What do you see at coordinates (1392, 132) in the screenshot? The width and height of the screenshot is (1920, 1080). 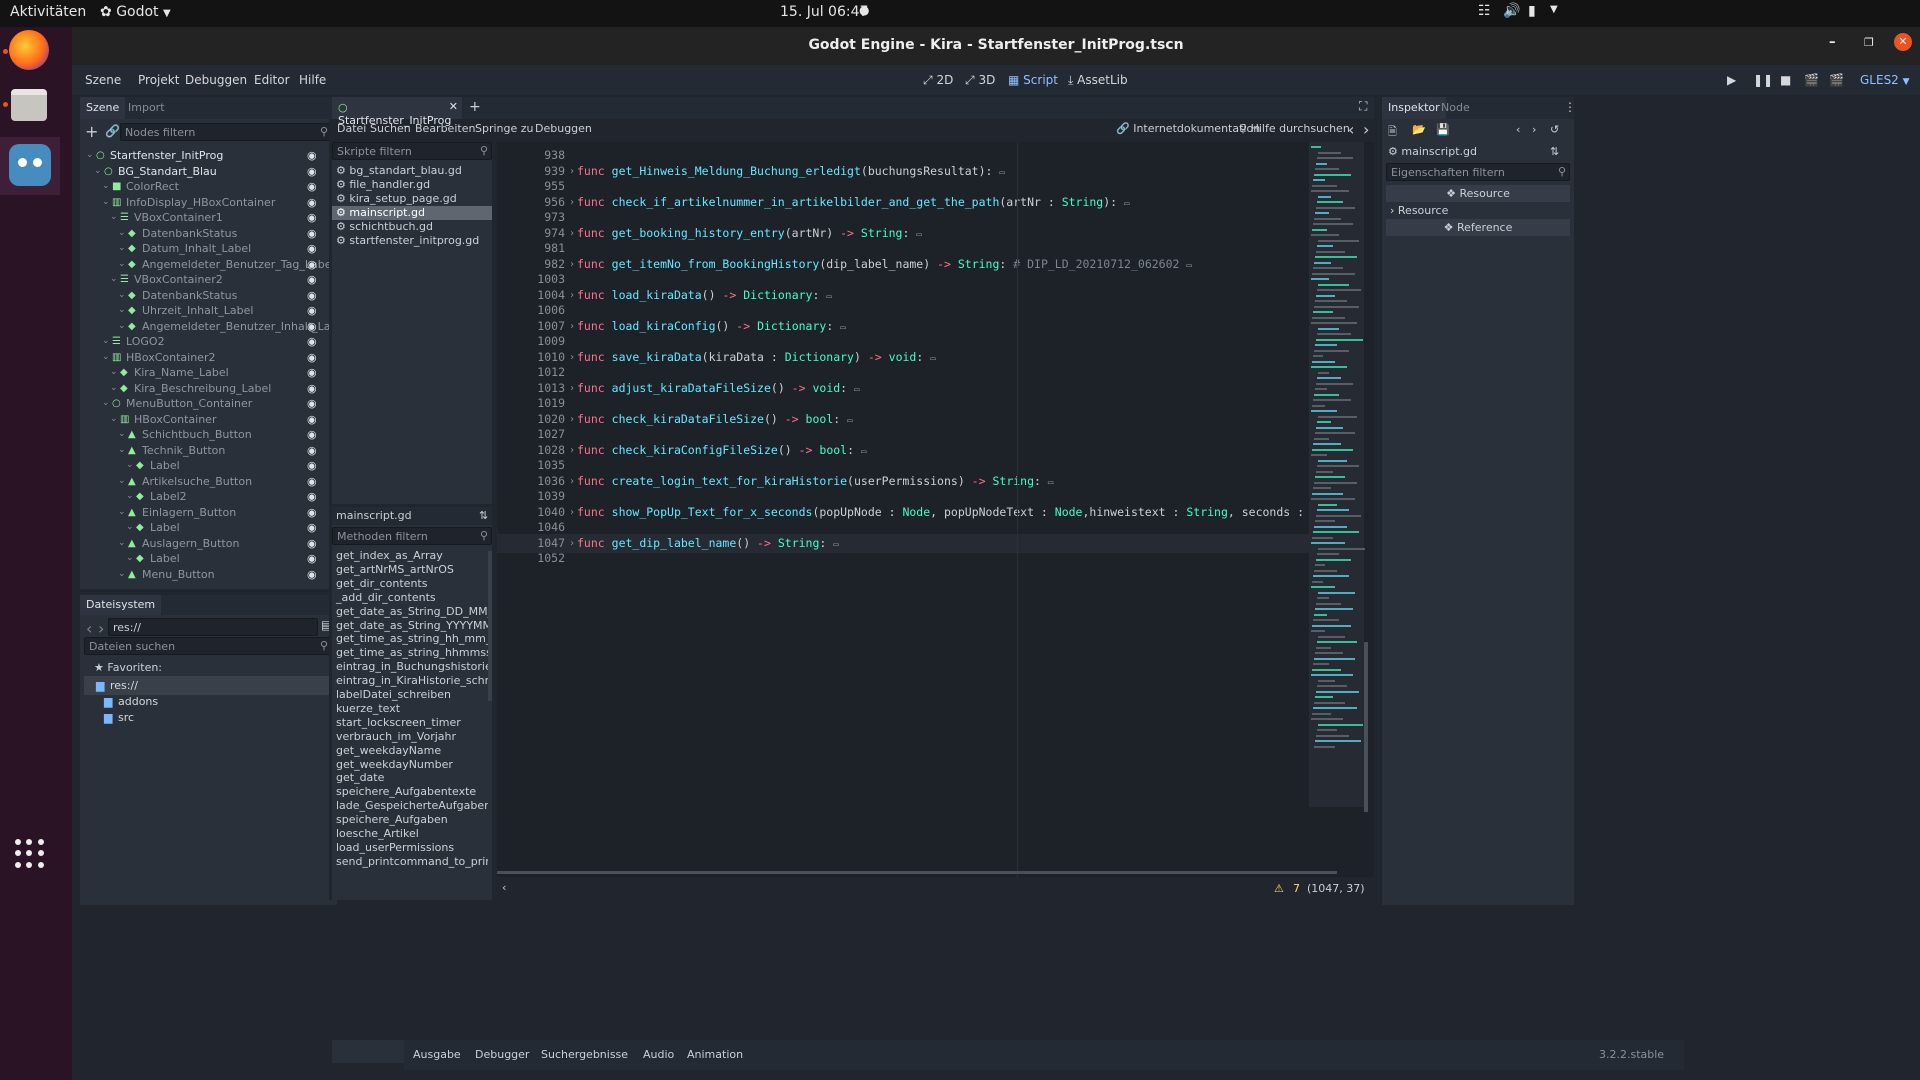 I see `new-resource-icon: 🗎` at bounding box center [1392, 132].